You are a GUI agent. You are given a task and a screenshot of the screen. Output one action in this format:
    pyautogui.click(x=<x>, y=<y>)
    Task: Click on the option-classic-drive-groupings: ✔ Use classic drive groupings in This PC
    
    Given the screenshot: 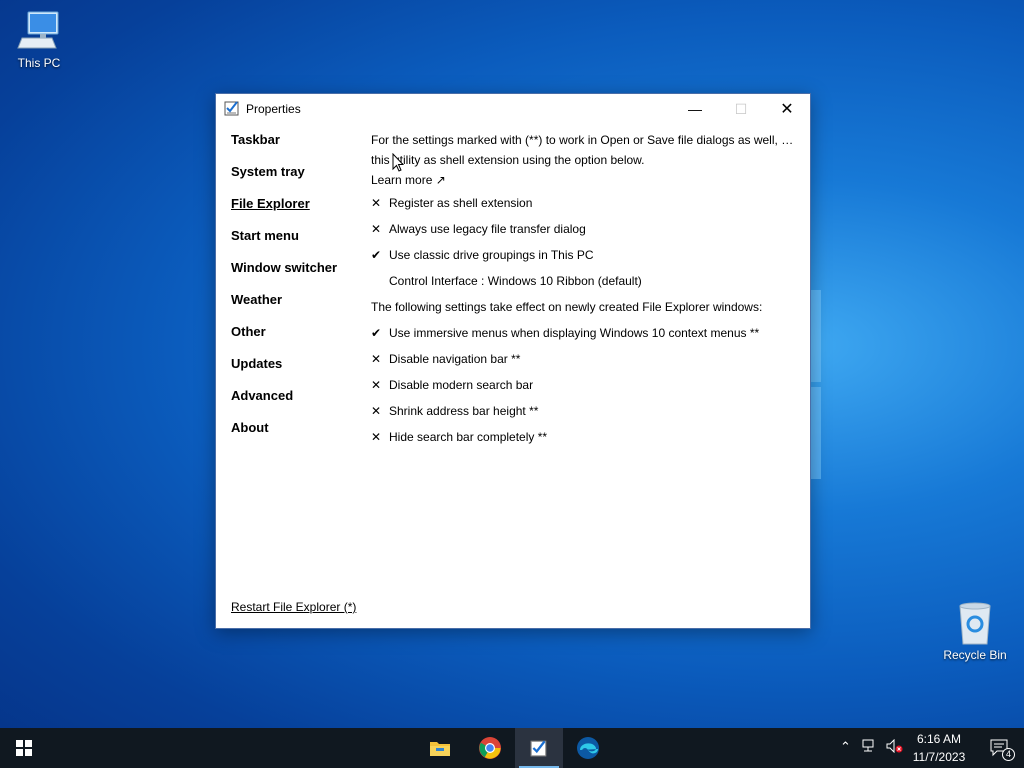 What is the action you would take?
    pyautogui.click(x=586, y=255)
    